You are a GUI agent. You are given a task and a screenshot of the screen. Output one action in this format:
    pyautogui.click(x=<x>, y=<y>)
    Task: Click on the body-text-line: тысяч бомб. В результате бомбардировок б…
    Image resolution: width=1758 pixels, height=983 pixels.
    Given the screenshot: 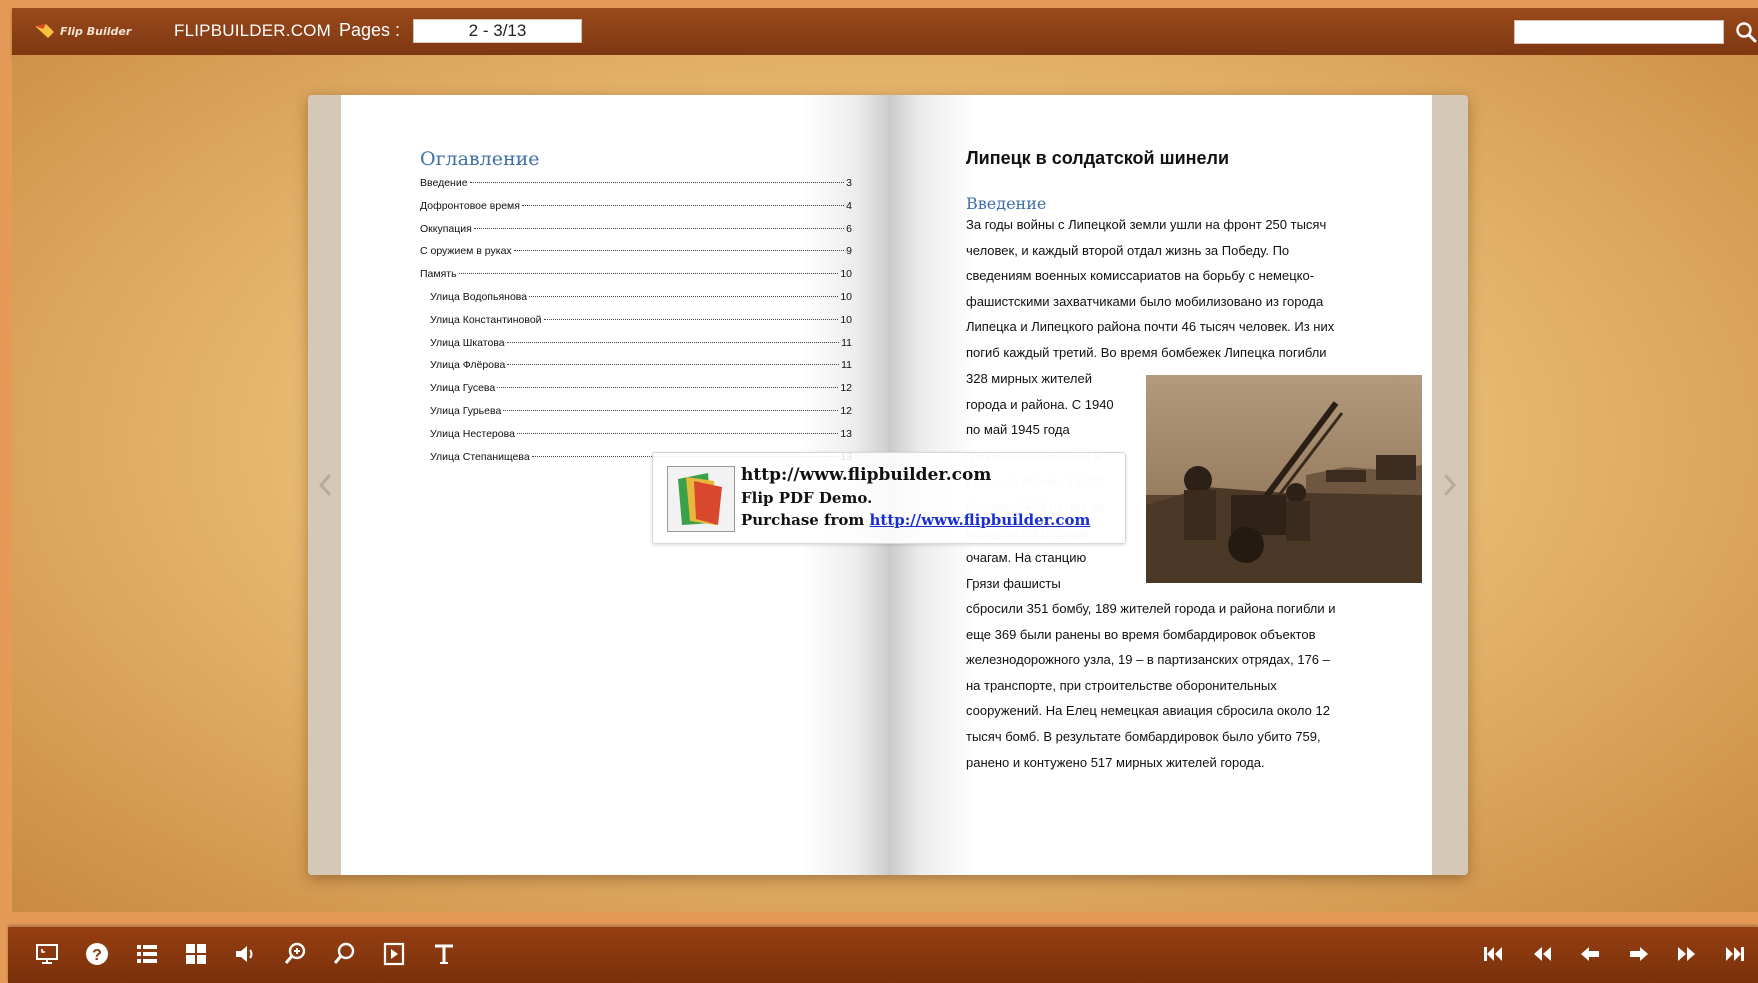 What is the action you would take?
    pyautogui.click(x=1143, y=736)
    